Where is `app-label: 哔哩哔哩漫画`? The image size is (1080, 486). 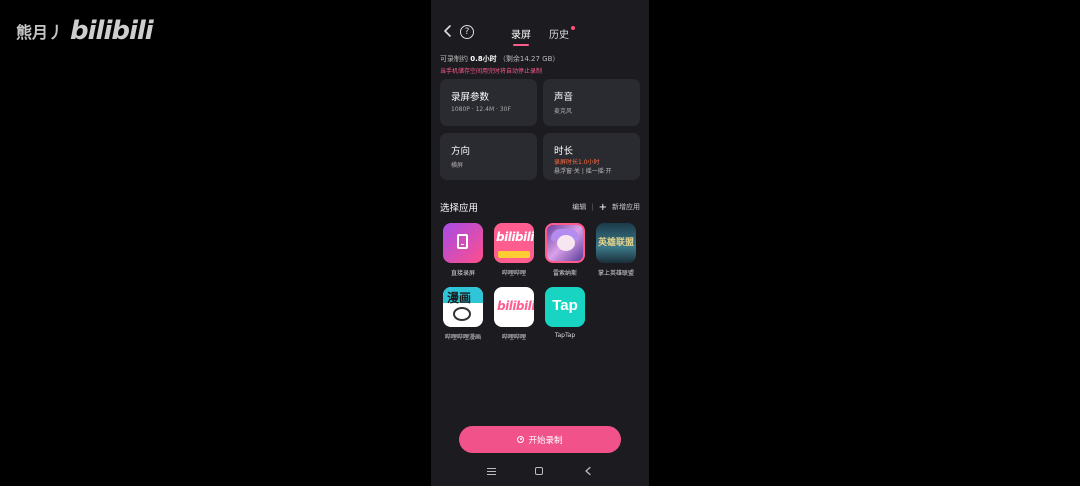
app-label: 哔哩哔哩漫画 is located at coordinates (462, 337).